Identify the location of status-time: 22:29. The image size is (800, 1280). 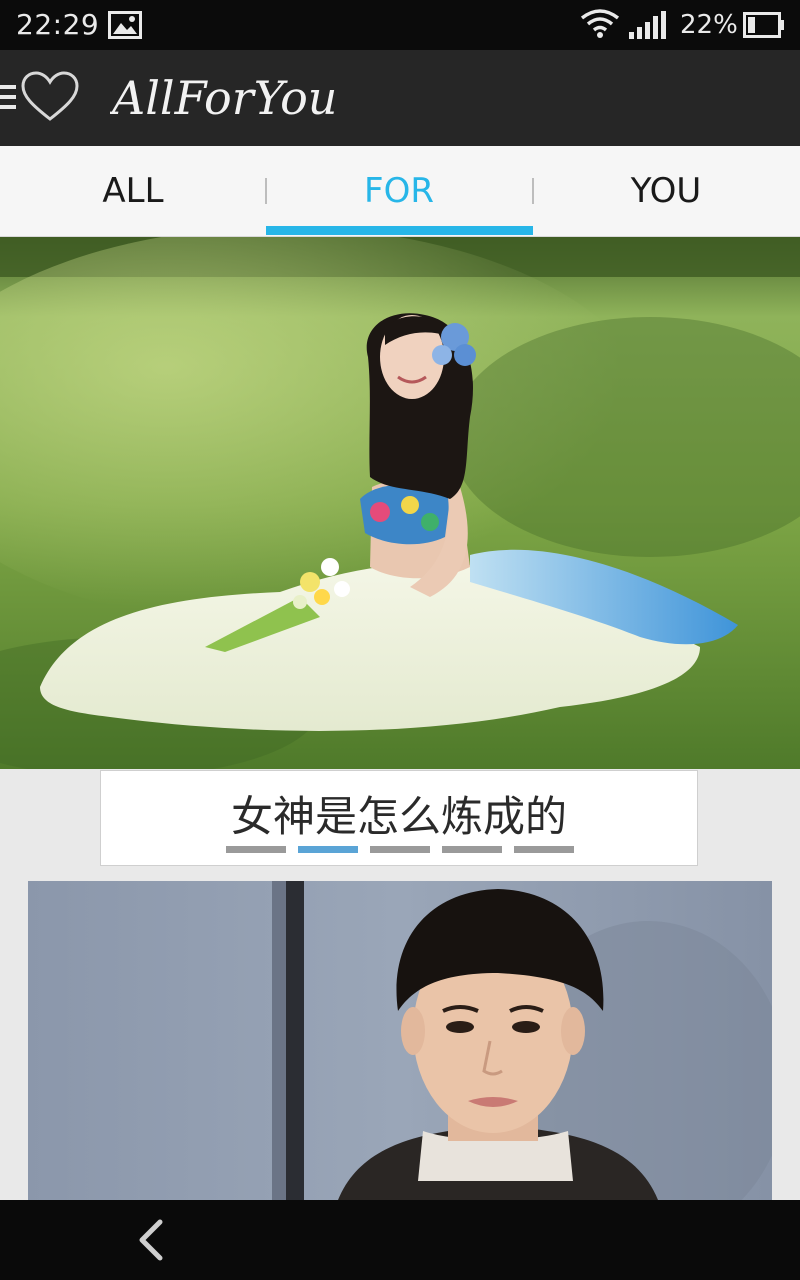
(58, 24).